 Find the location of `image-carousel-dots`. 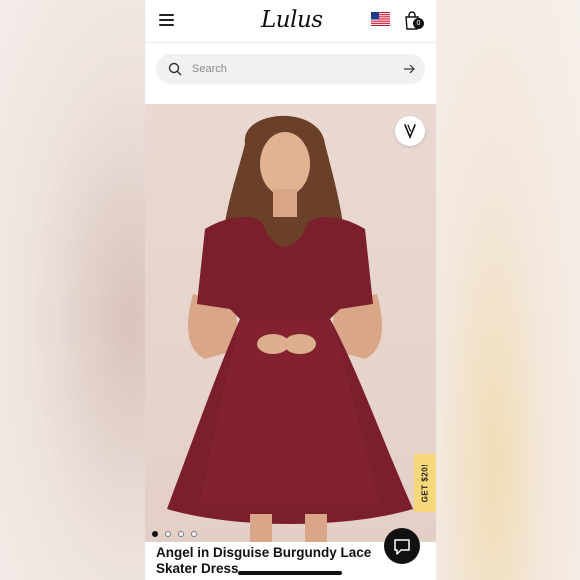

image-carousel-dots is located at coordinates (178, 530).